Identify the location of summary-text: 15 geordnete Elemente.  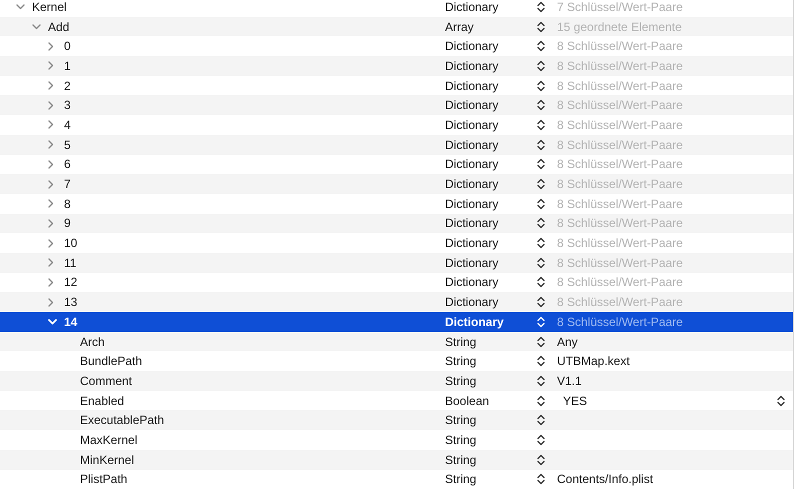
(619, 27).